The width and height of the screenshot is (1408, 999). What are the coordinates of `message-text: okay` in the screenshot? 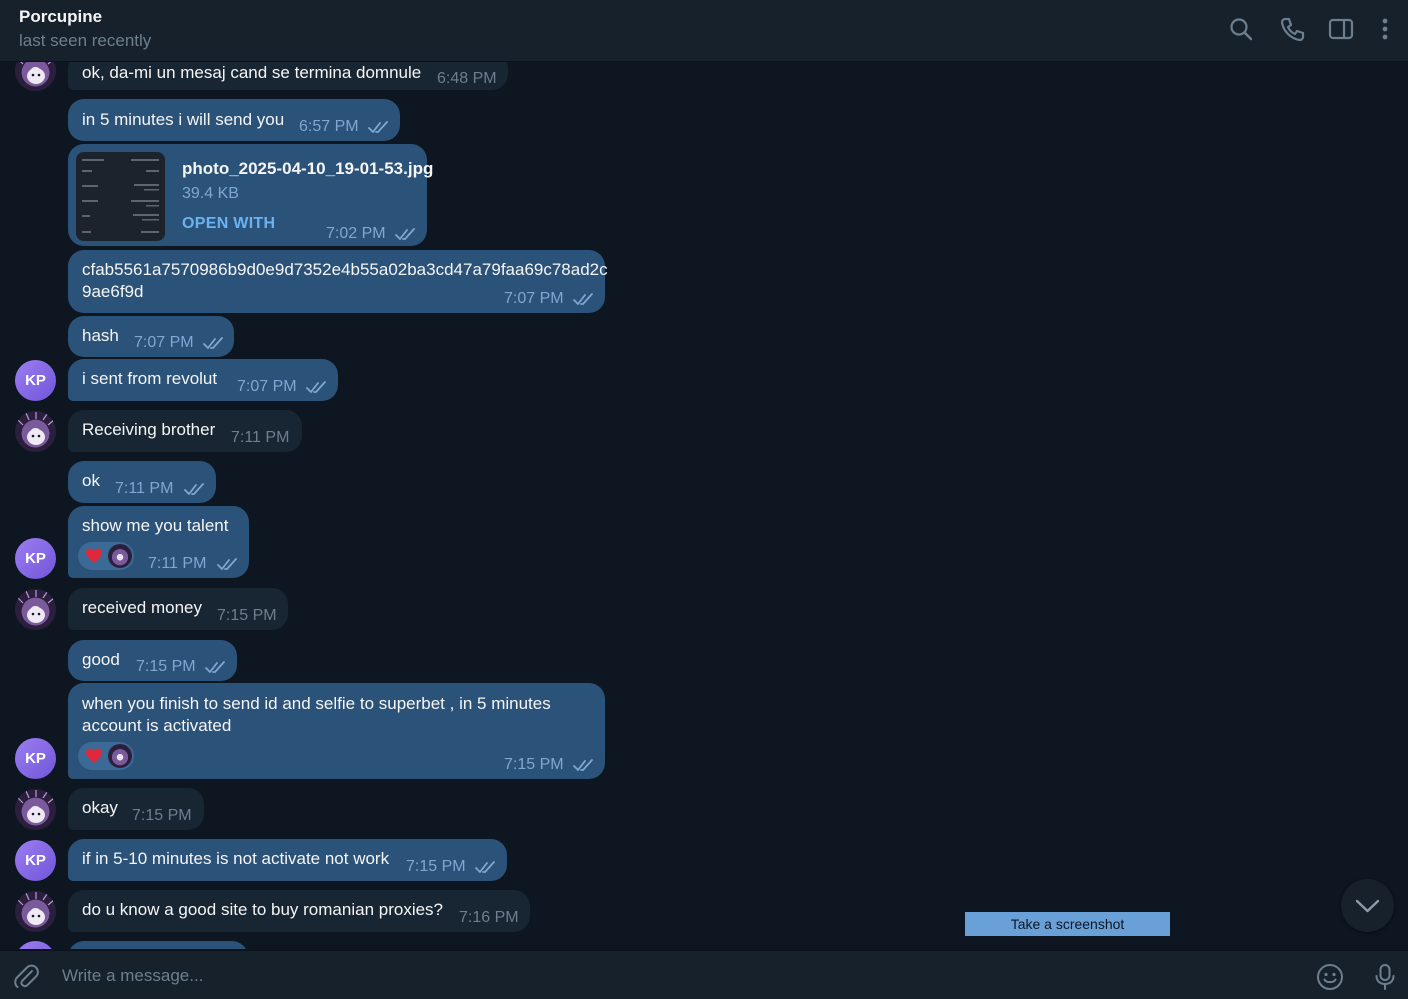 It's located at (100, 807).